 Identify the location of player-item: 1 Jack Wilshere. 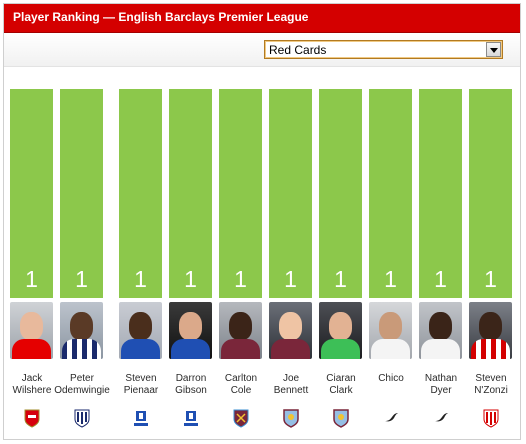
(33, 264).